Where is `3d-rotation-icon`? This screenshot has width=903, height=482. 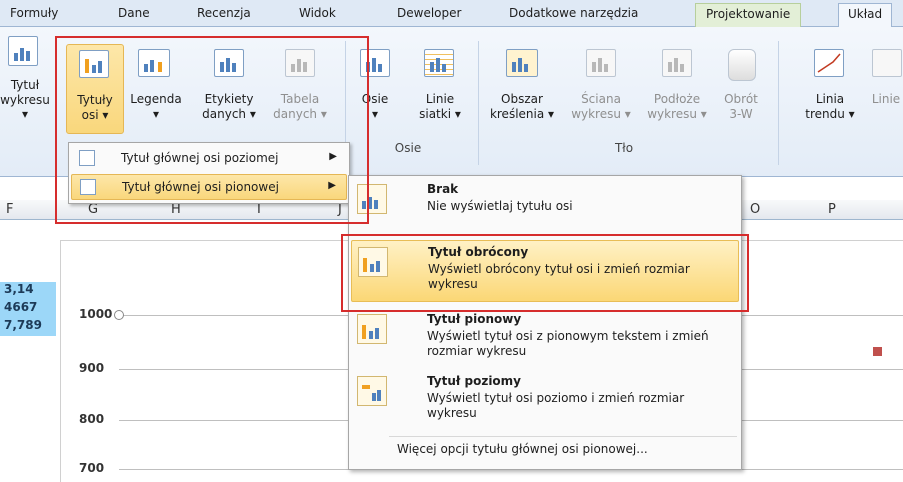
3d-rotation-icon is located at coordinates (742, 65).